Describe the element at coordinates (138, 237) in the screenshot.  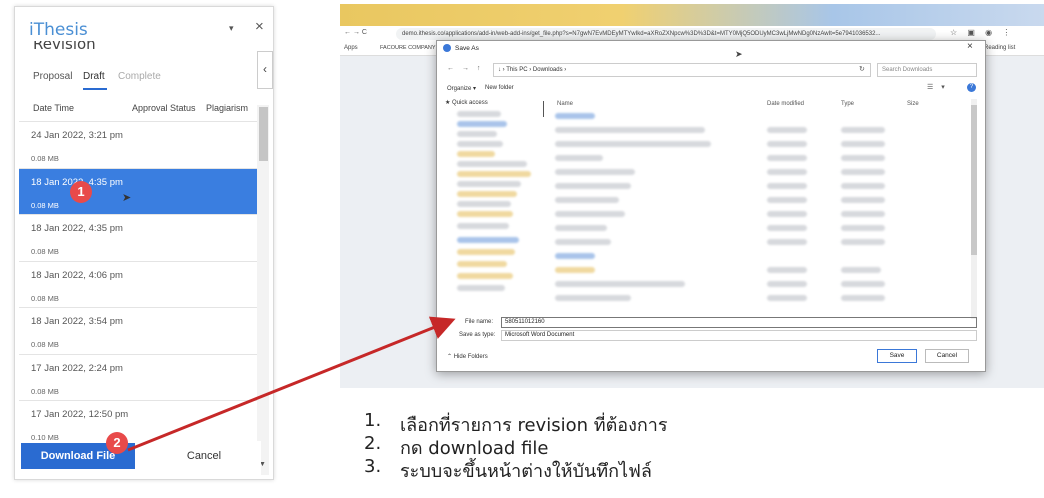
I see `revision-row: 18 Jan 2022, 4:35 pm 0.08 MB` at that location.